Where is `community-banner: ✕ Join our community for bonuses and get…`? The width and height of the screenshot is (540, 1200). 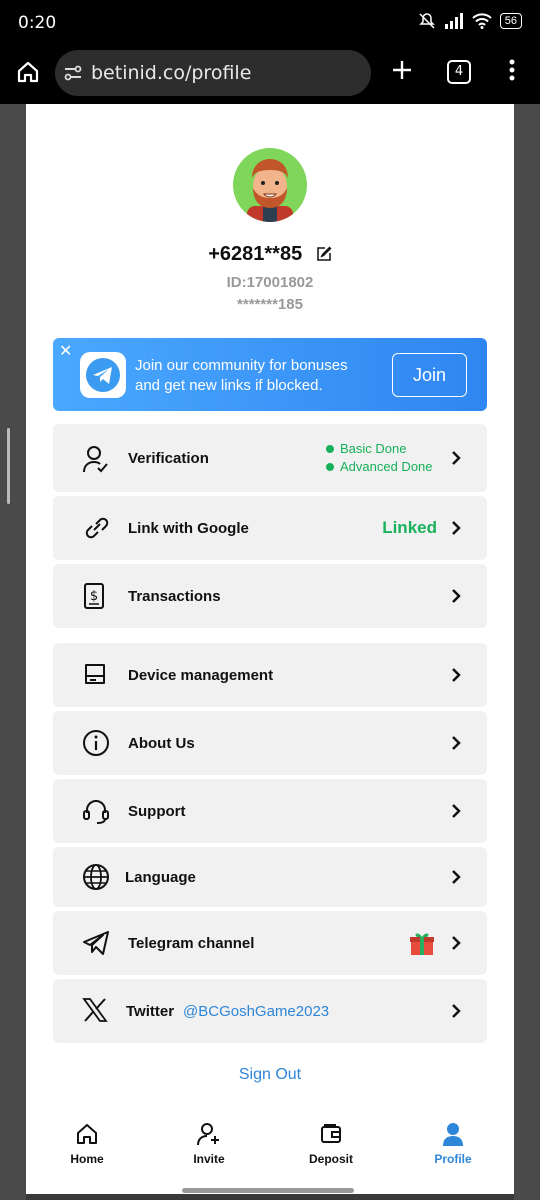
community-banner: ✕ Join our community for bonuses and get… is located at coordinates (270, 374).